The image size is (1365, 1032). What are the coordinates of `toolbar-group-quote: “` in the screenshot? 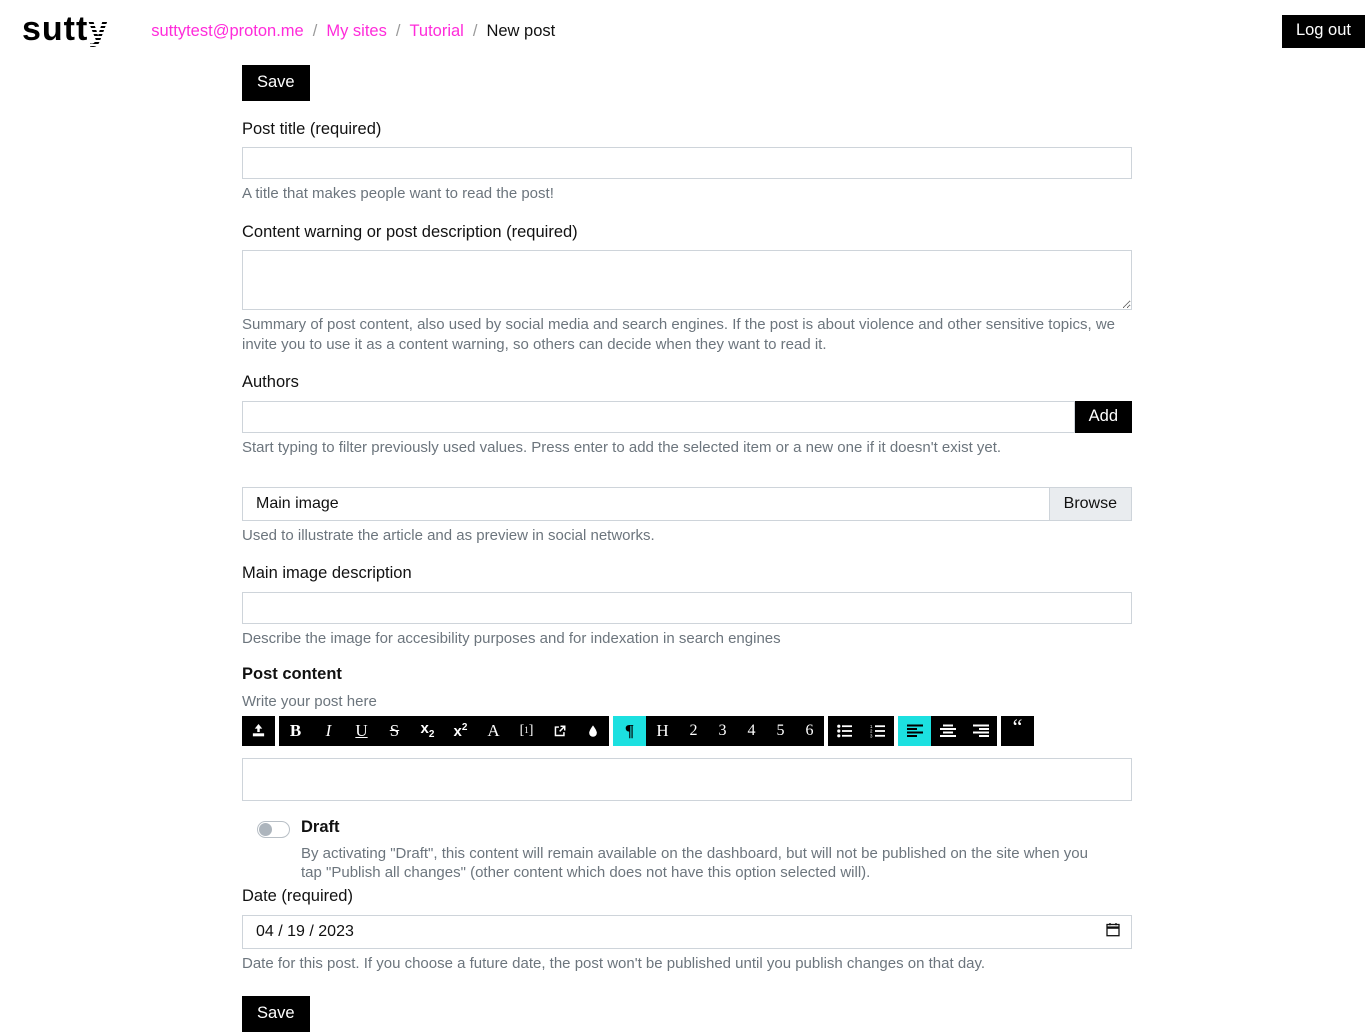 It's located at (1017, 730).